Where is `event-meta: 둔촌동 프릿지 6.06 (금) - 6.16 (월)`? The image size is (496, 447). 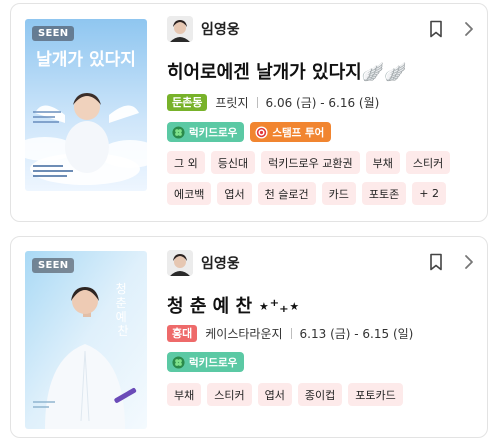
event-meta: 둔촌동 프릿지 6.06 (금) - 6.16 (월) is located at coordinates (273, 102).